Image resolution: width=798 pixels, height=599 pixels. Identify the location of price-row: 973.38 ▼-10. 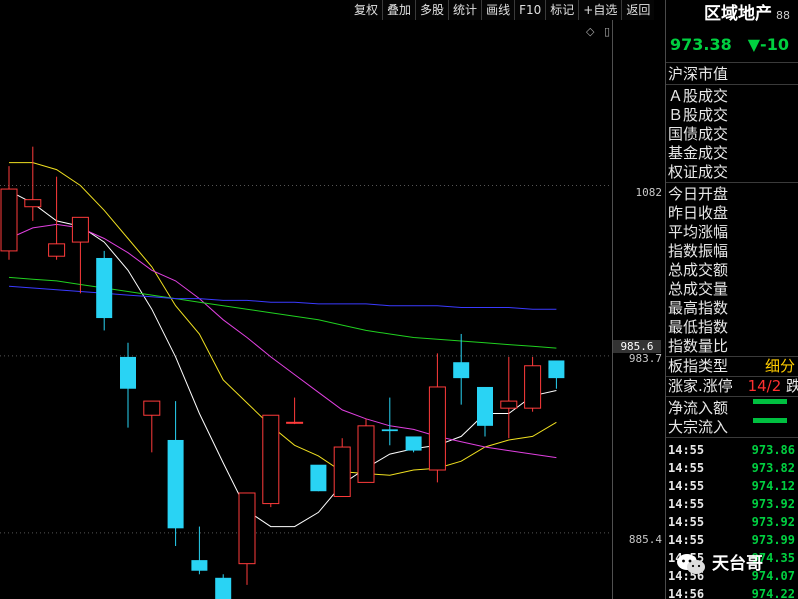
(732, 45).